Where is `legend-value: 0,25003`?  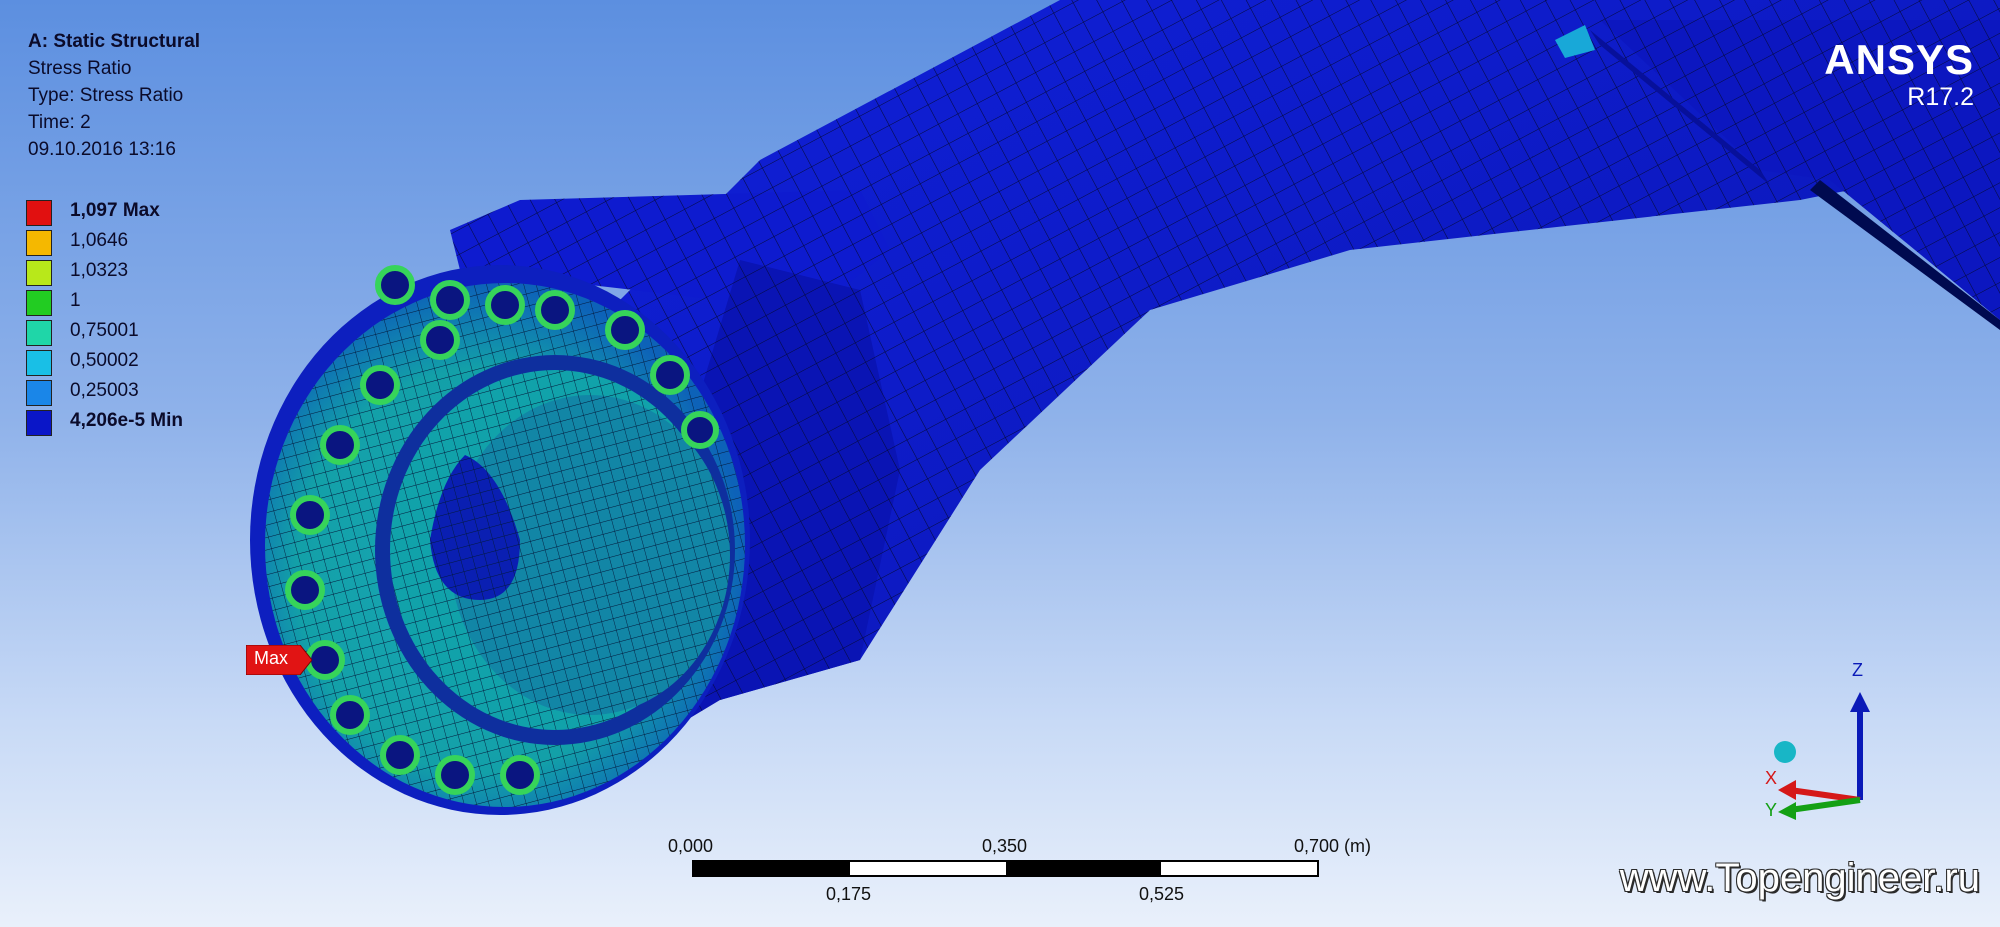 legend-value: 0,25003 is located at coordinates (104, 390).